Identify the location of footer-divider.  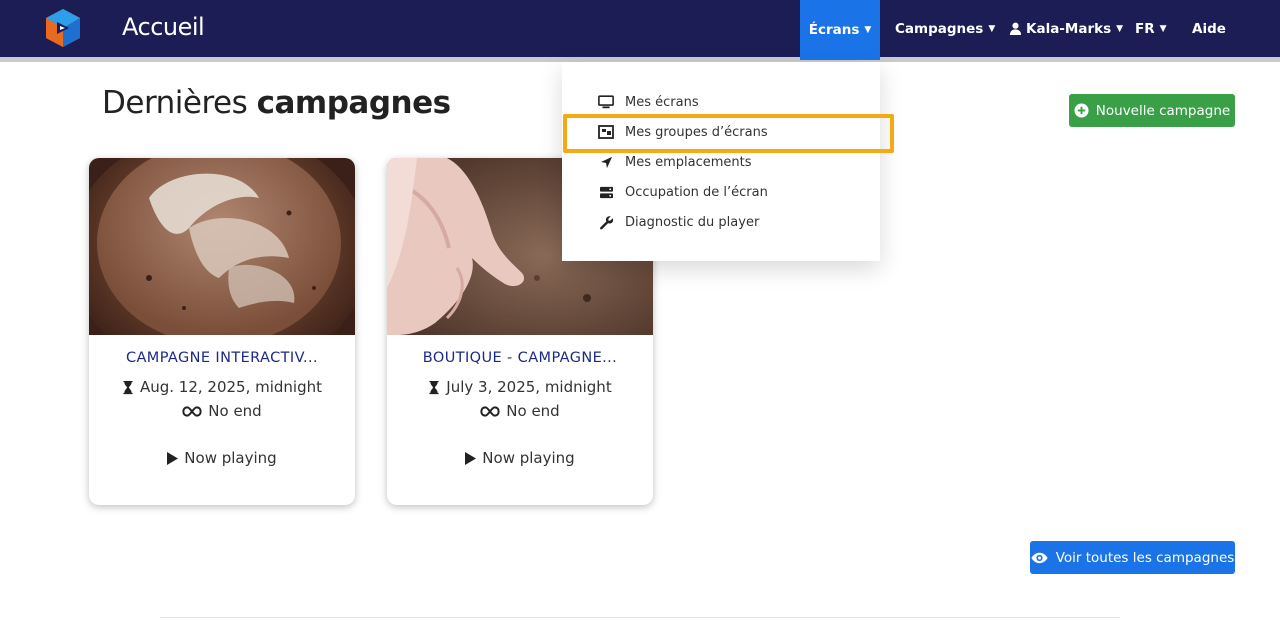
(640, 617).